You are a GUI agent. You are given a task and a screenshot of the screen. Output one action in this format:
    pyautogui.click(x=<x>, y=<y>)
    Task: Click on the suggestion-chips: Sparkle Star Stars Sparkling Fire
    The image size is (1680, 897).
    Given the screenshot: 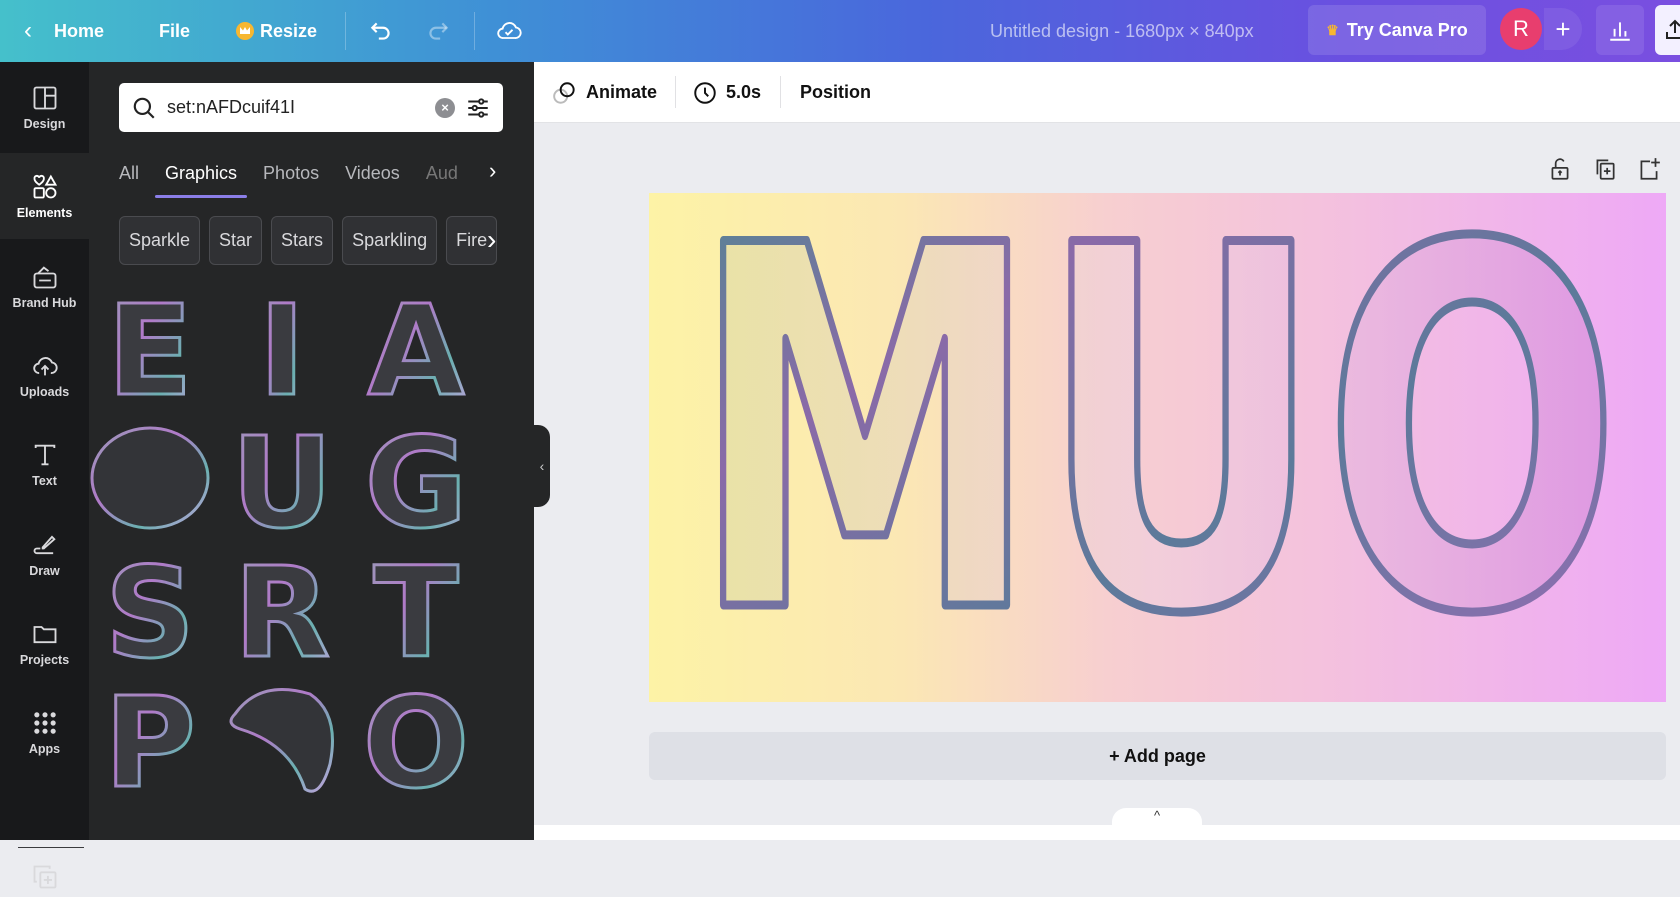 What is the action you would take?
    pyautogui.click(x=311, y=240)
    